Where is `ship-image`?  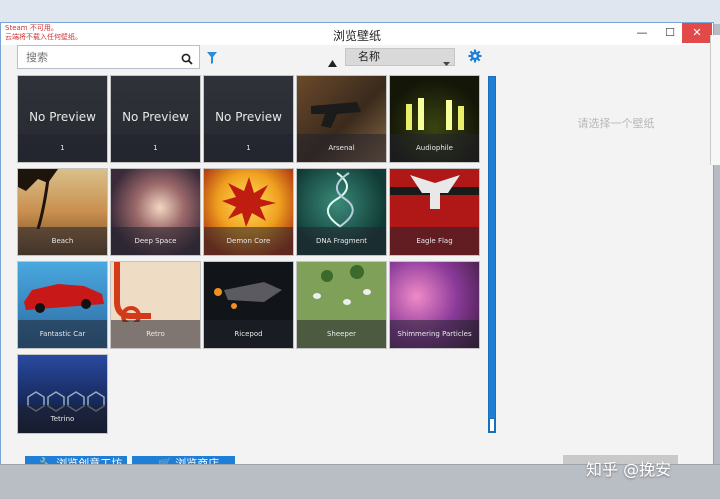 ship-image is located at coordinates (248, 295).